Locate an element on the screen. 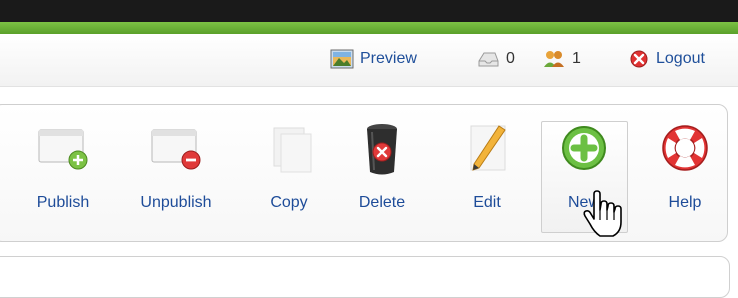 Image resolution: width=738 pixels, height=298 pixels. publish-icon is located at coordinates (63, 149).